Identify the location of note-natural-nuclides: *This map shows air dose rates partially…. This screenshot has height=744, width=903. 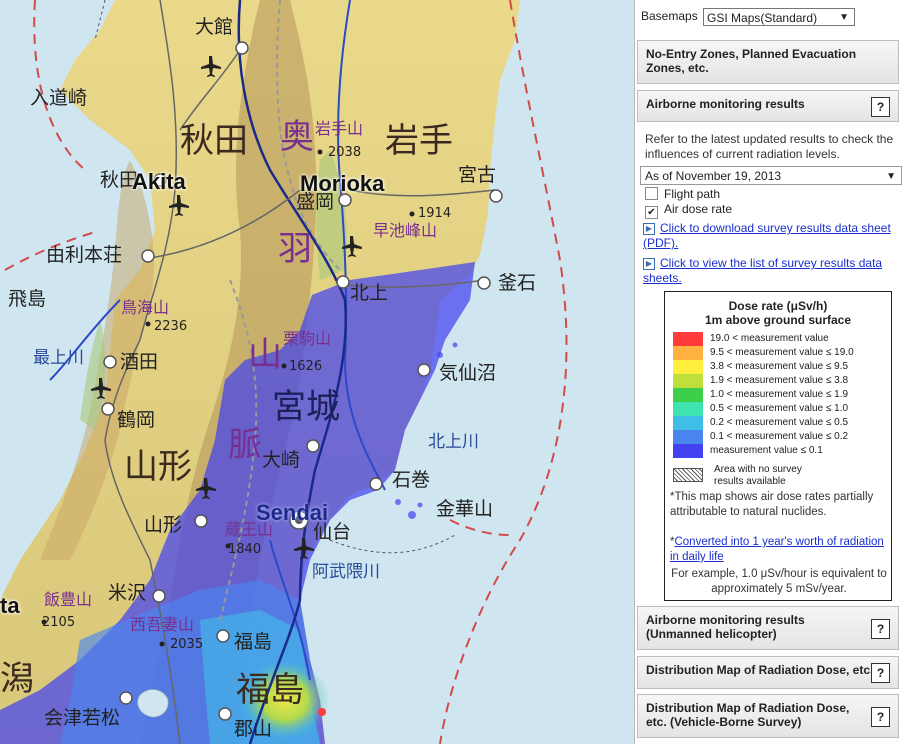
(772, 504).